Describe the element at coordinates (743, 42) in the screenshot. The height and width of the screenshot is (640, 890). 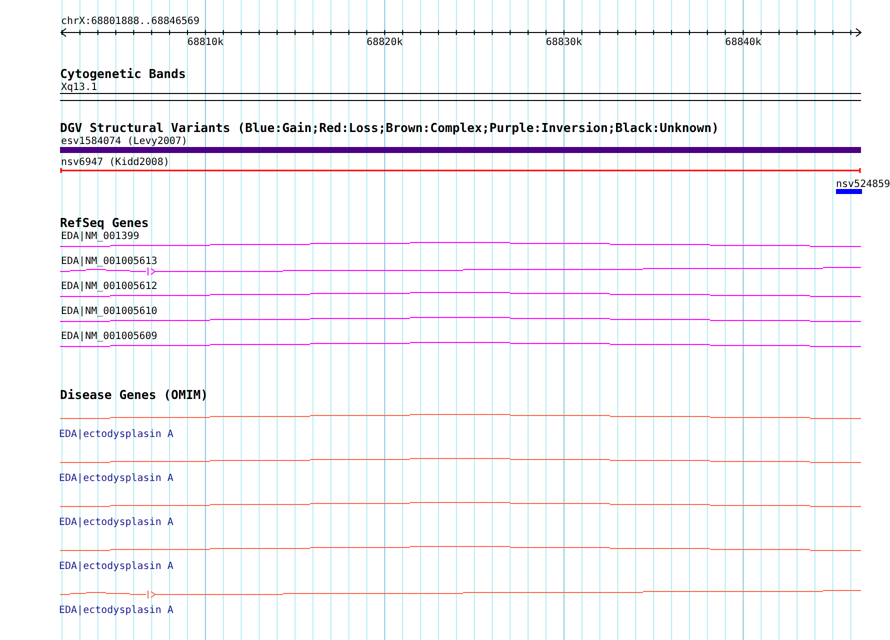
I see `axis-tick-label: 68840k` at that location.